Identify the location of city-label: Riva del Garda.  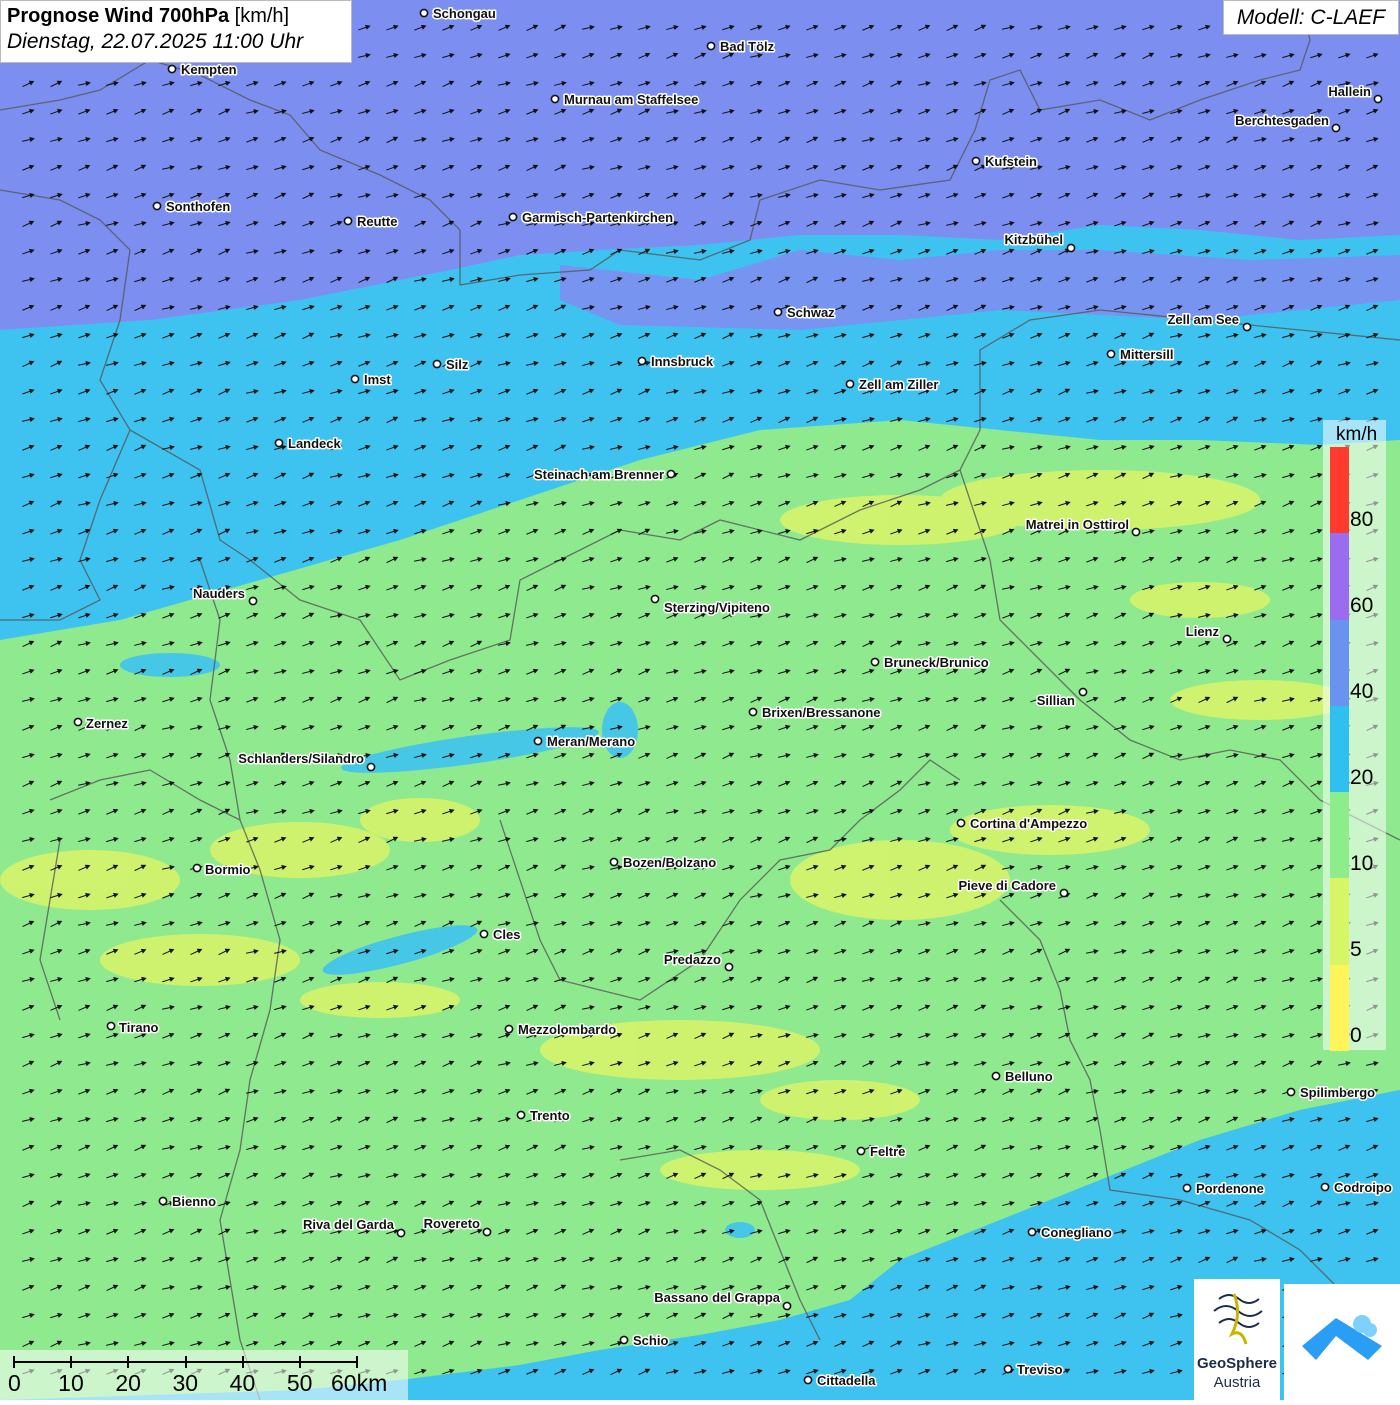
(349, 1224).